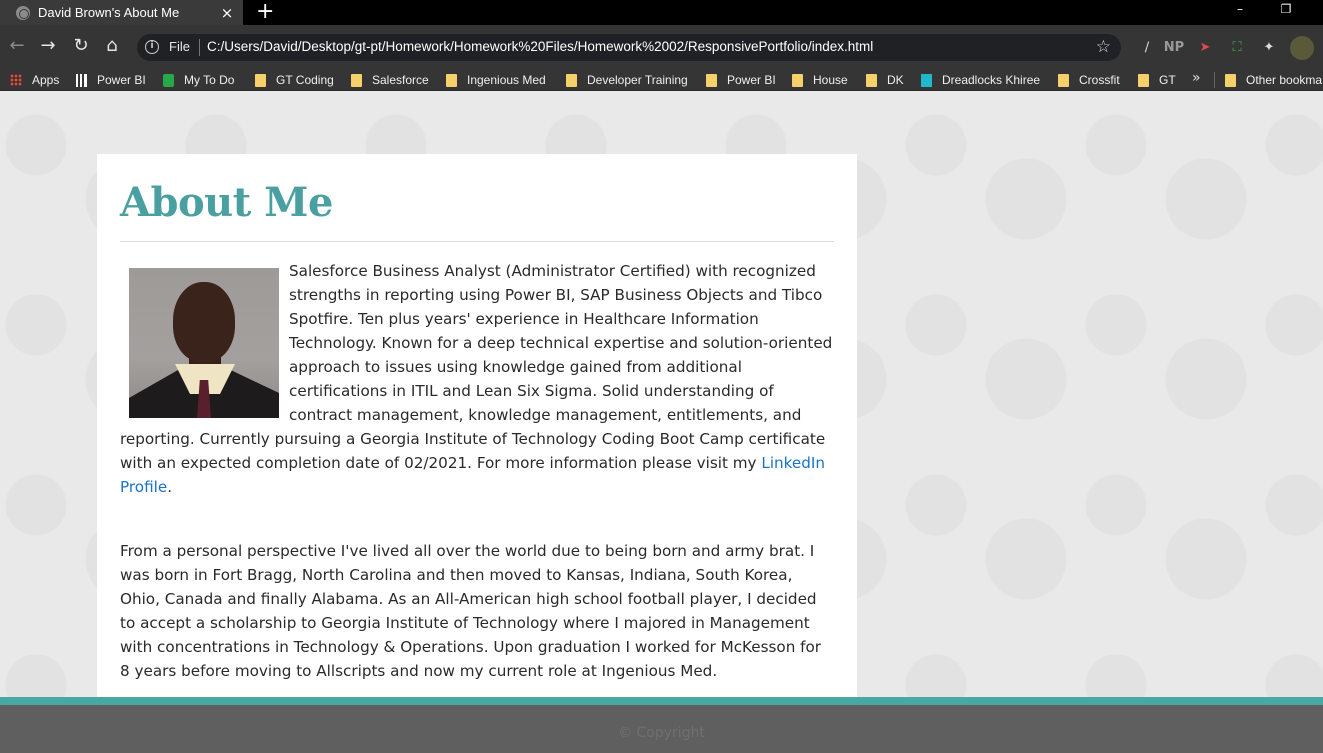 This screenshot has width=1323, height=753. What do you see at coordinates (17, 46) in the screenshot?
I see `back-icon: ←` at bounding box center [17, 46].